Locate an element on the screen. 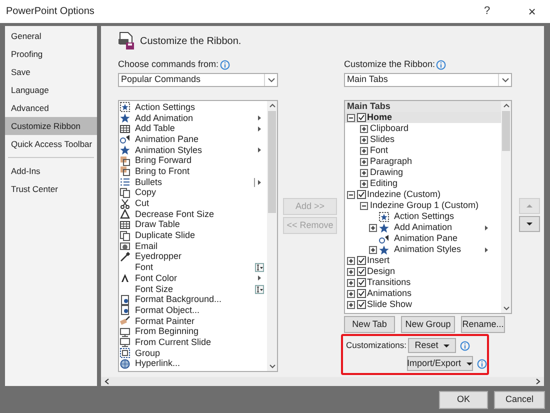 The image size is (550, 413). tree-item: Animation Styles is located at coordinates (423, 249).